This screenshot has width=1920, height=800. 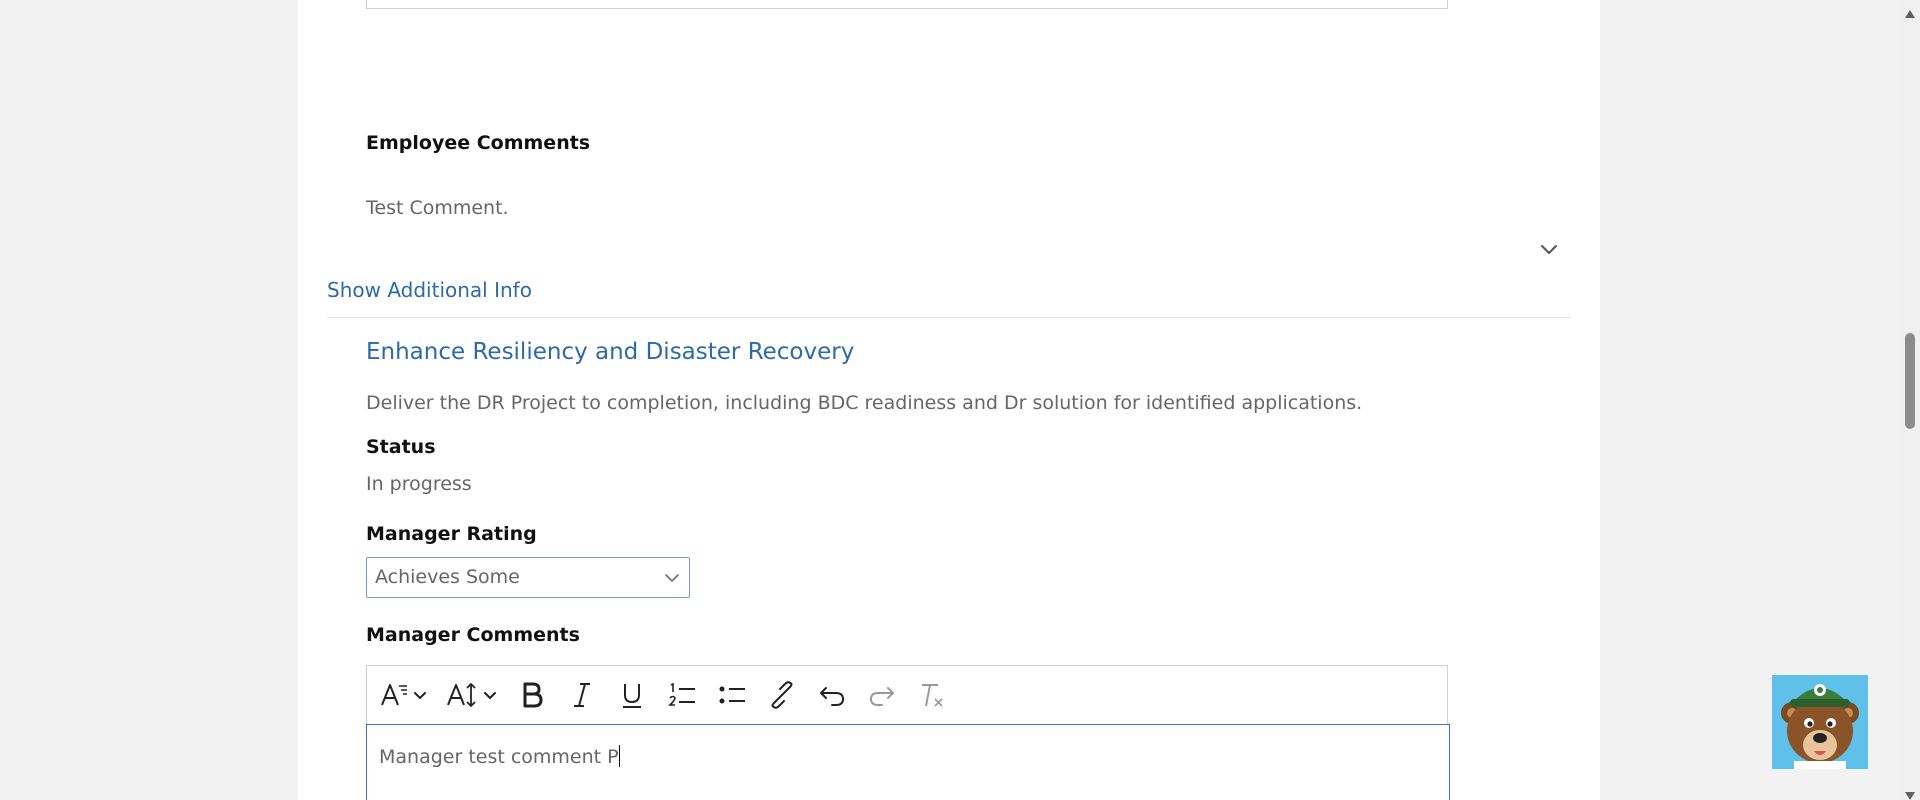 I want to click on numbered-list-button, so click(x=682, y=695).